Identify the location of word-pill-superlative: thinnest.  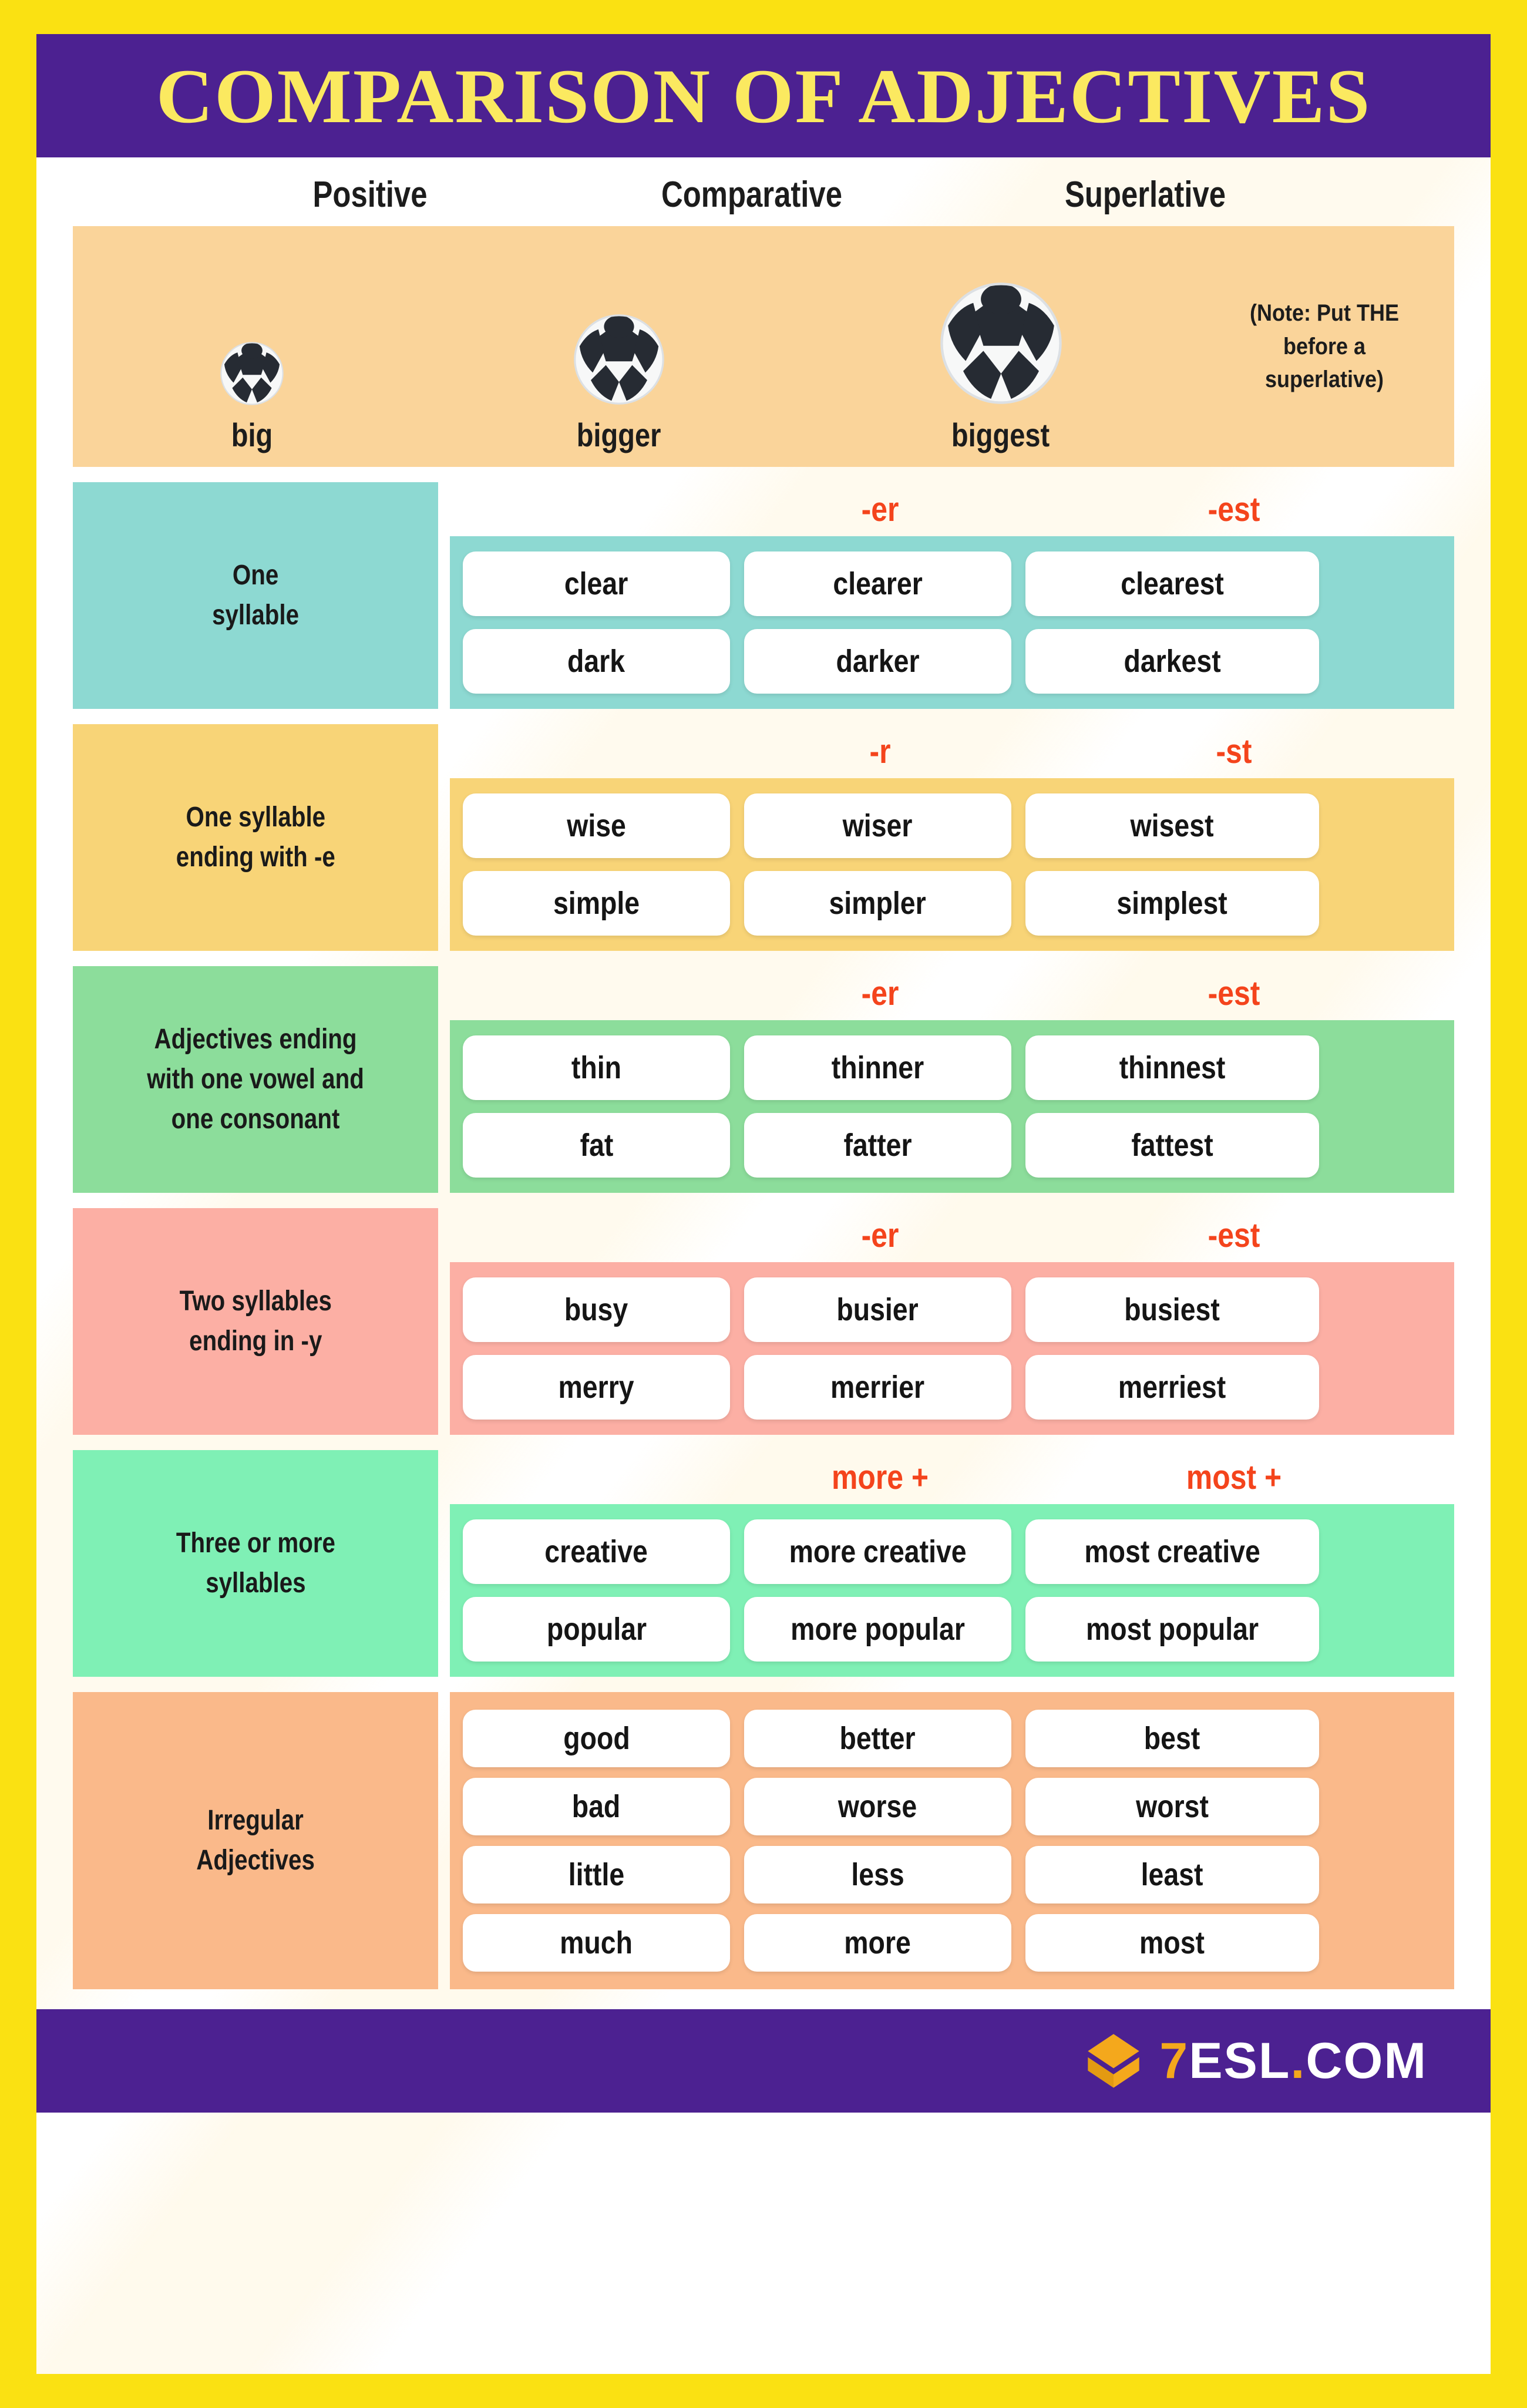
(1172, 1067).